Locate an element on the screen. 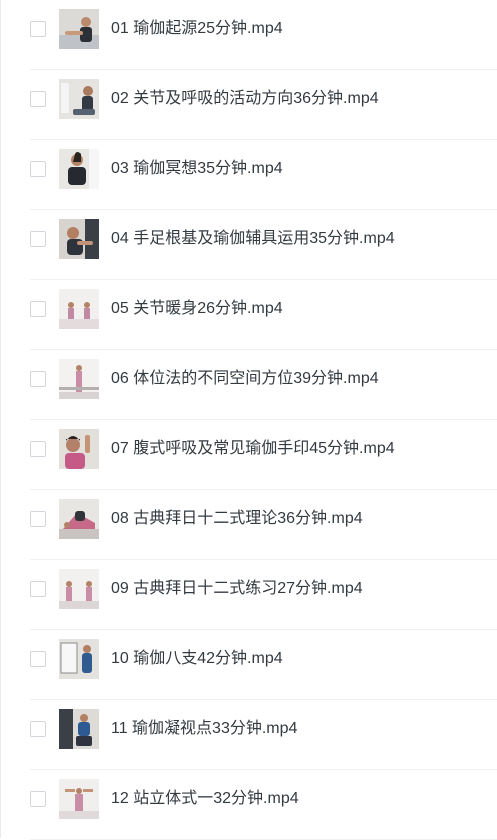 The height and width of the screenshot is (840, 497). file-name: 07 腹式呼吸及常见瑜伽手印45分钟.mp4 is located at coordinates (253, 449).